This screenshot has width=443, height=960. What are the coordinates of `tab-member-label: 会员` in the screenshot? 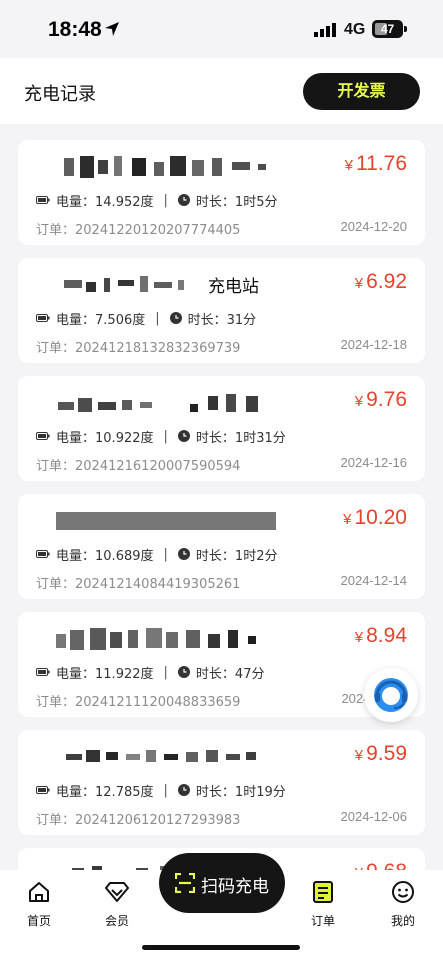 It's located at (116, 921).